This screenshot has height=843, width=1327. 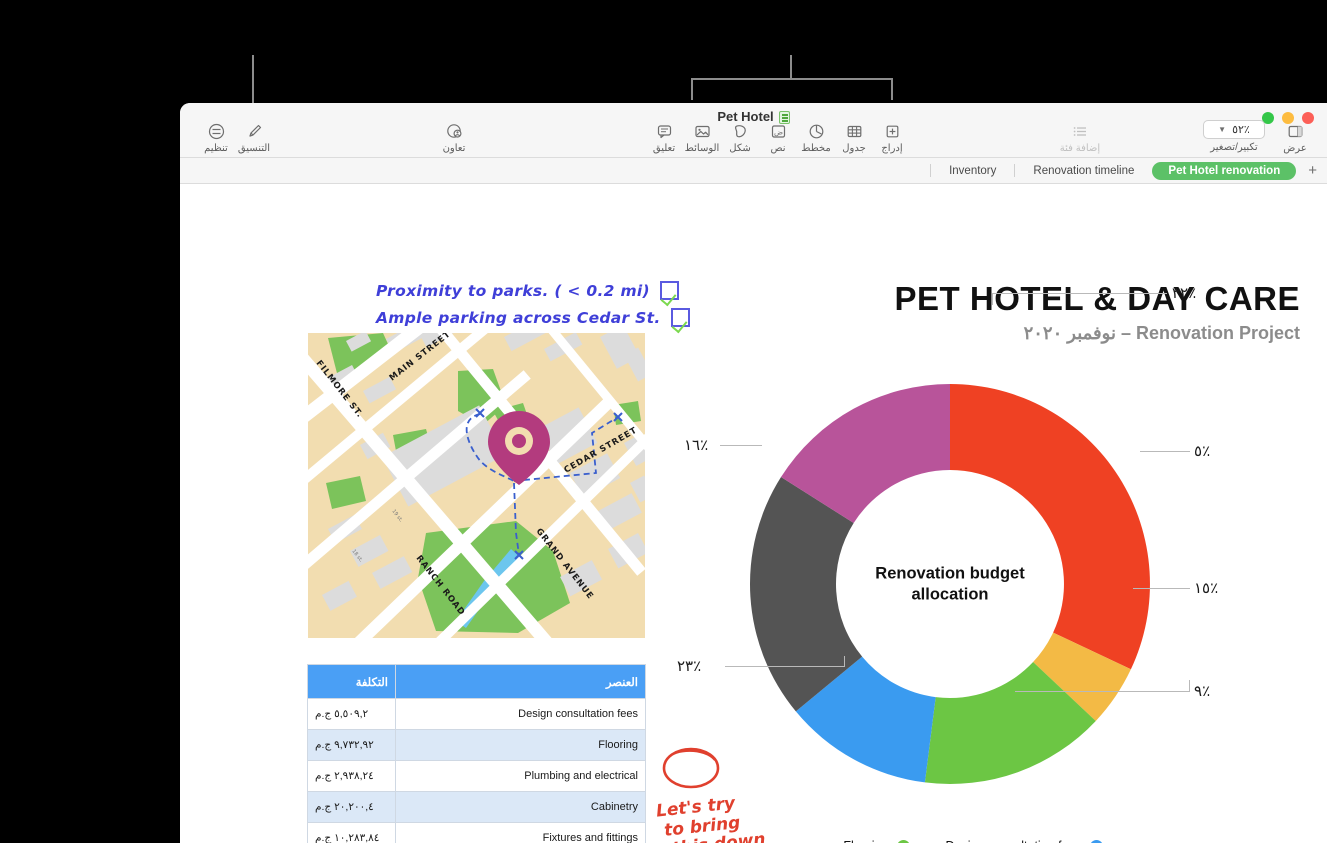 What do you see at coordinates (513, 290) in the screenshot?
I see `checklist-text-1: Proximity to parks. ( < 0.2 mi)` at bounding box center [513, 290].